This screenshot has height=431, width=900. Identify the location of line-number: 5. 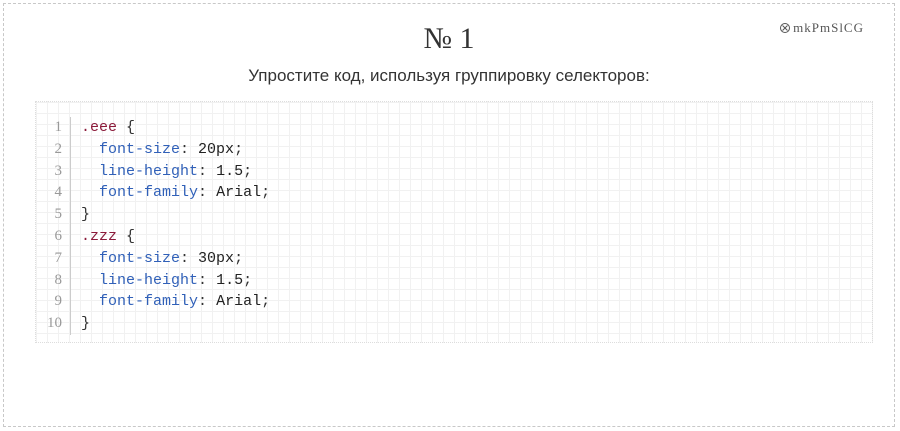
(58, 214).